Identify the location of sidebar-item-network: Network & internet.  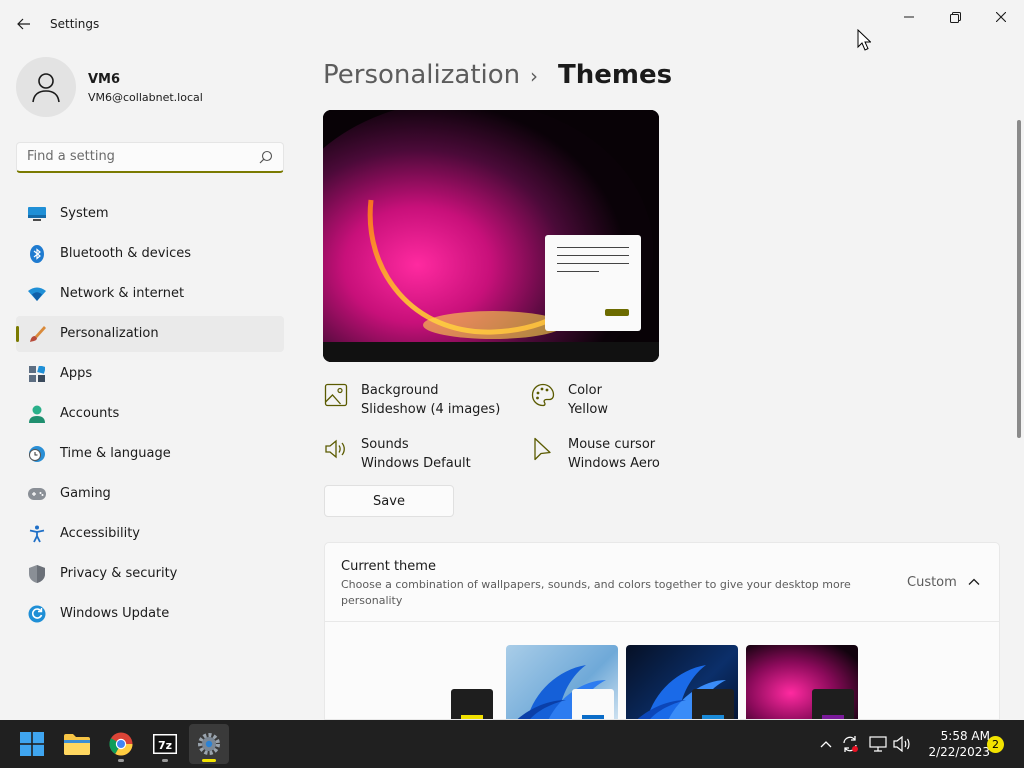
(150, 294).